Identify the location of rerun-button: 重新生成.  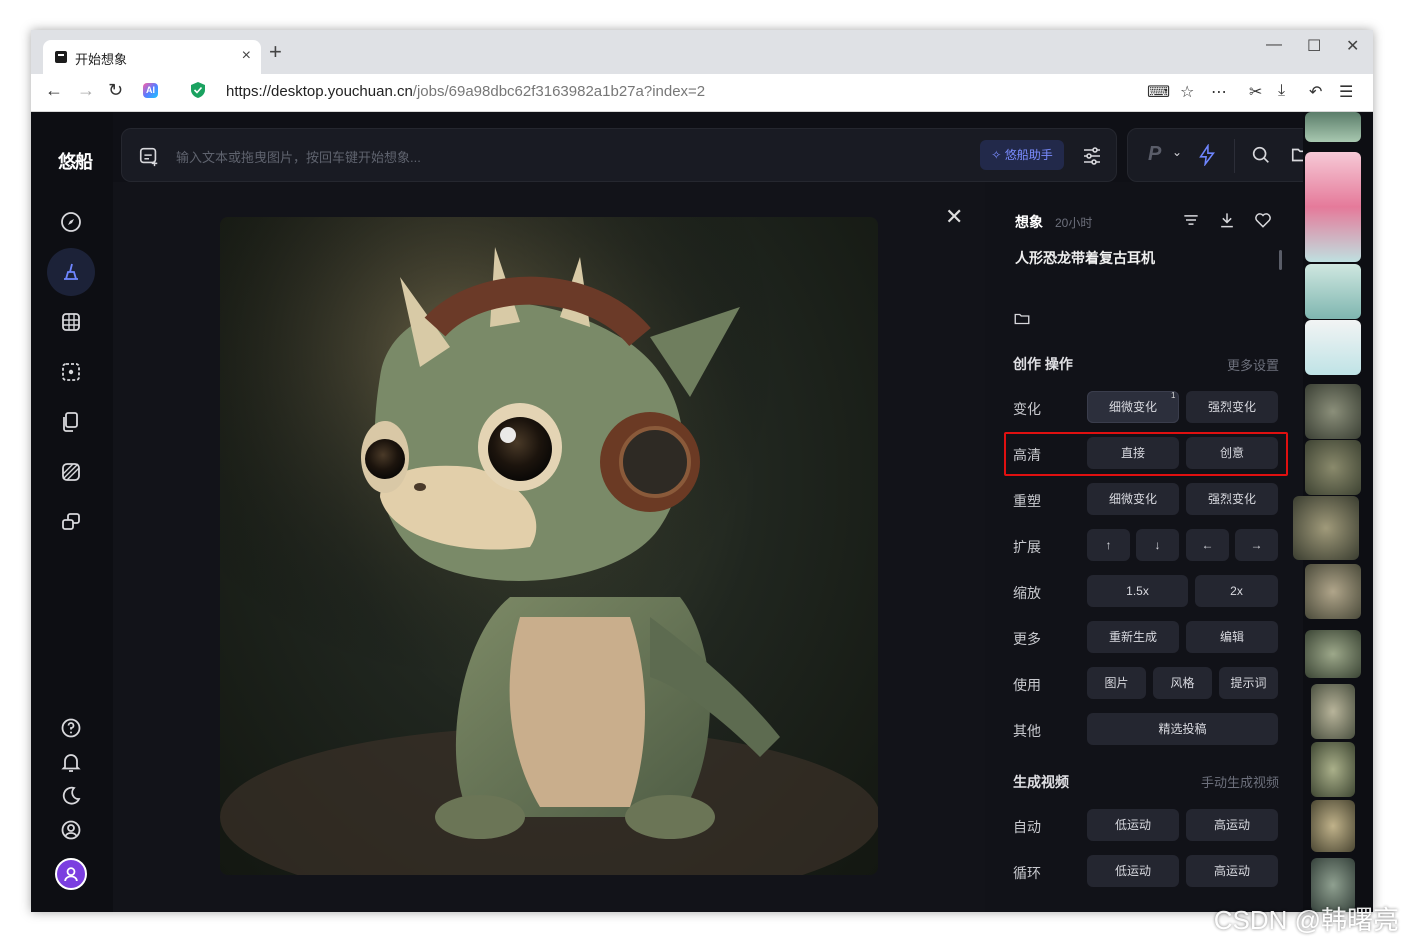
(1133, 637).